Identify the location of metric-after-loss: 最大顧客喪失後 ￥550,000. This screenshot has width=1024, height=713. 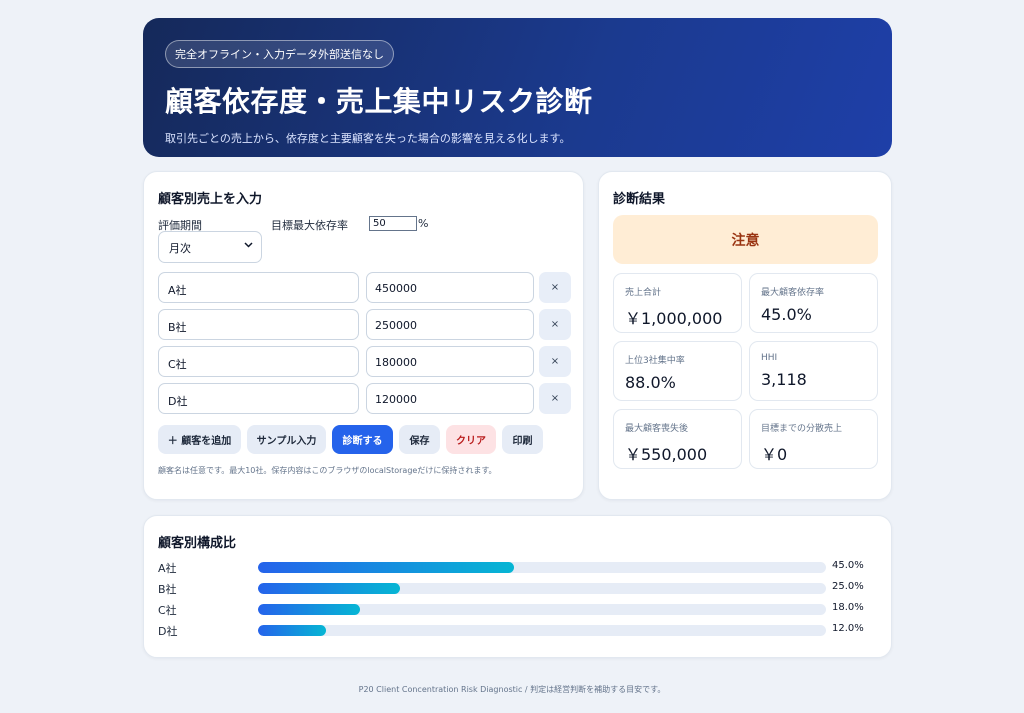
(677, 439).